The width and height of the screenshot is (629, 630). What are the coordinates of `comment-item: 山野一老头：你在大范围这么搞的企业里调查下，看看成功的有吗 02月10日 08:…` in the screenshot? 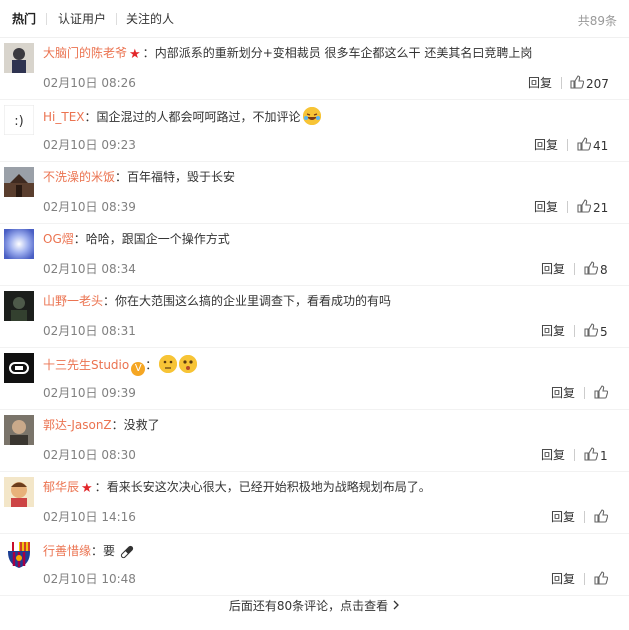 It's located at (314, 317).